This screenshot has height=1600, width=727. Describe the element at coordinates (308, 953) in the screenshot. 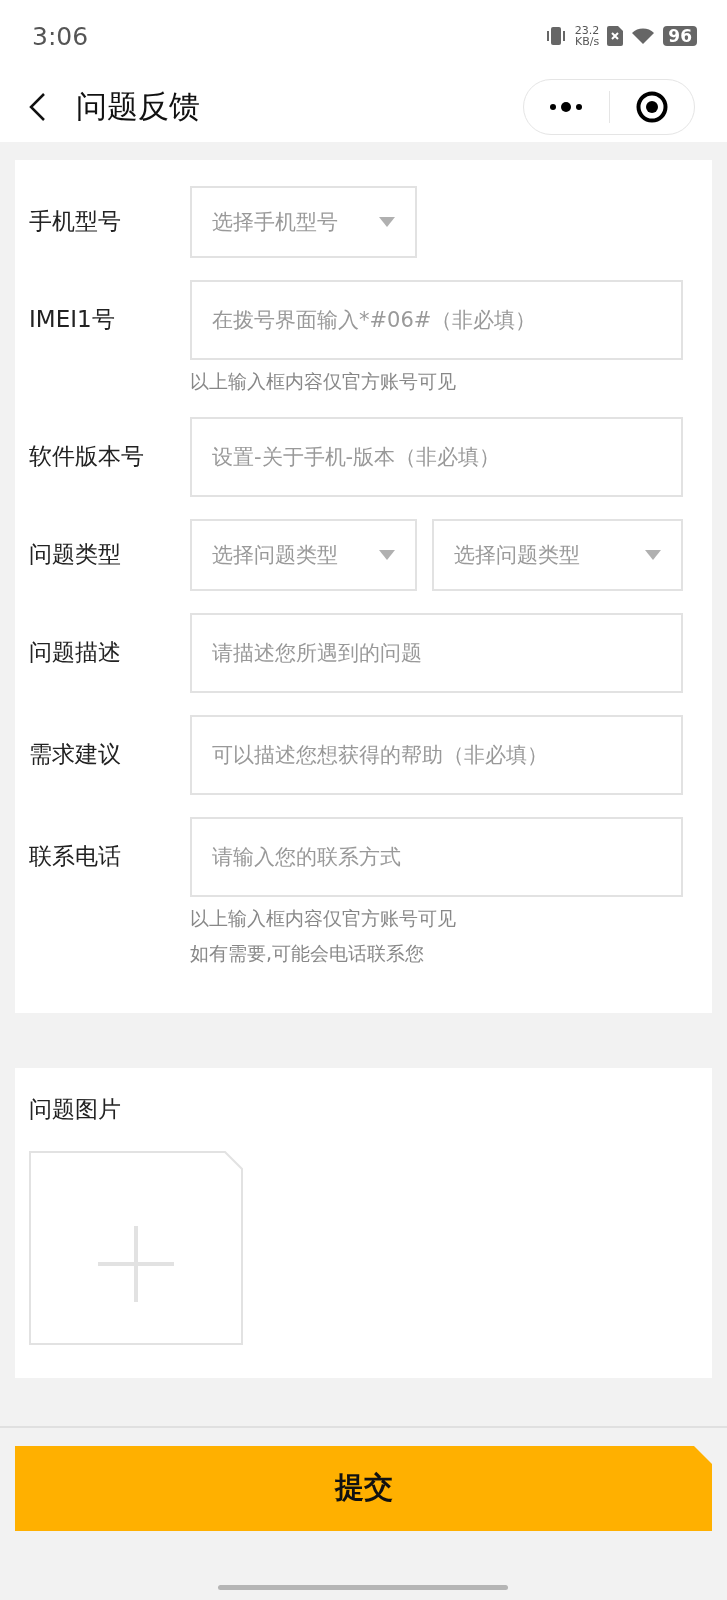

I see `hint-text: 如有需要,可能会电话联系您` at that location.